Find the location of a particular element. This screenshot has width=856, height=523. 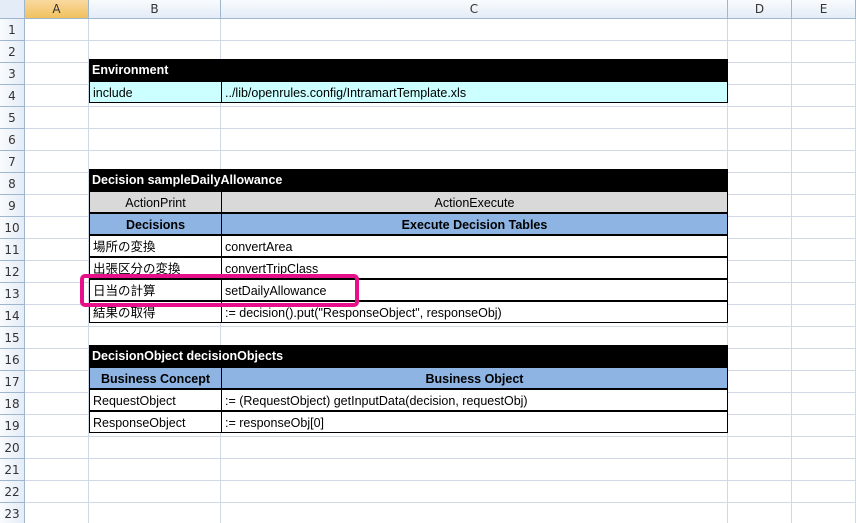

row-header: 14 is located at coordinates (12, 316).